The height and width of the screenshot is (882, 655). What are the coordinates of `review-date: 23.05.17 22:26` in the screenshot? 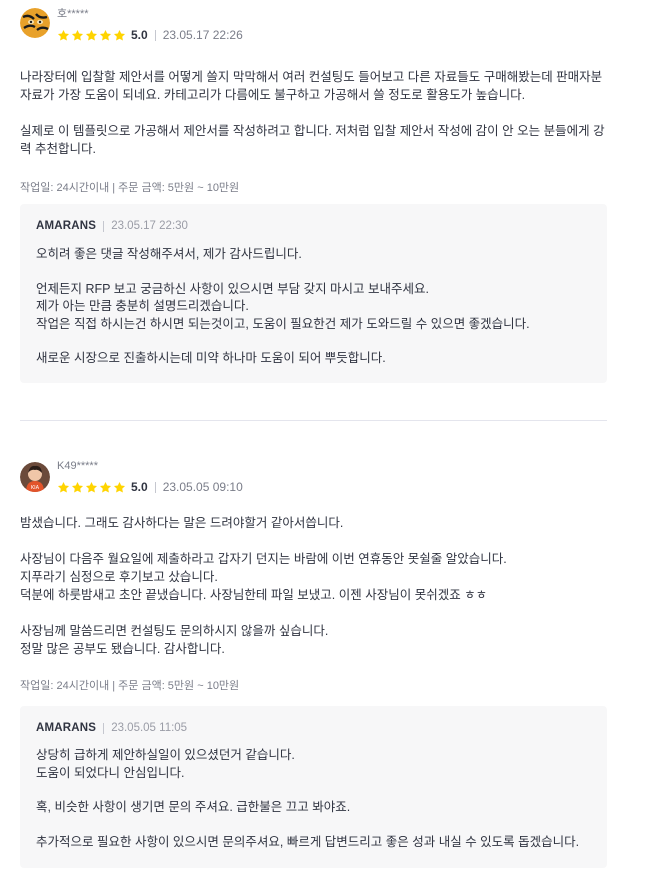 It's located at (202, 35).